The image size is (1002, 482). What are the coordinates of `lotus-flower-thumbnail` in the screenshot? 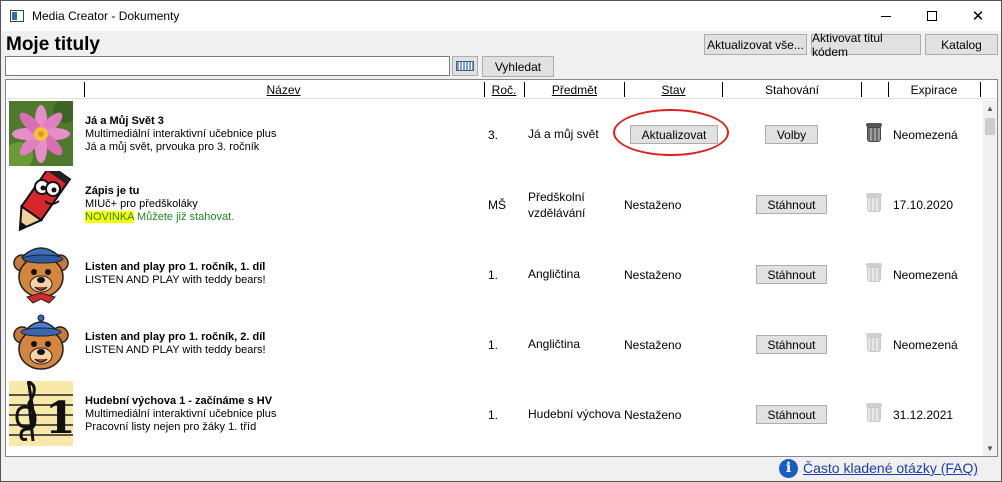 It's located at (41, 133).